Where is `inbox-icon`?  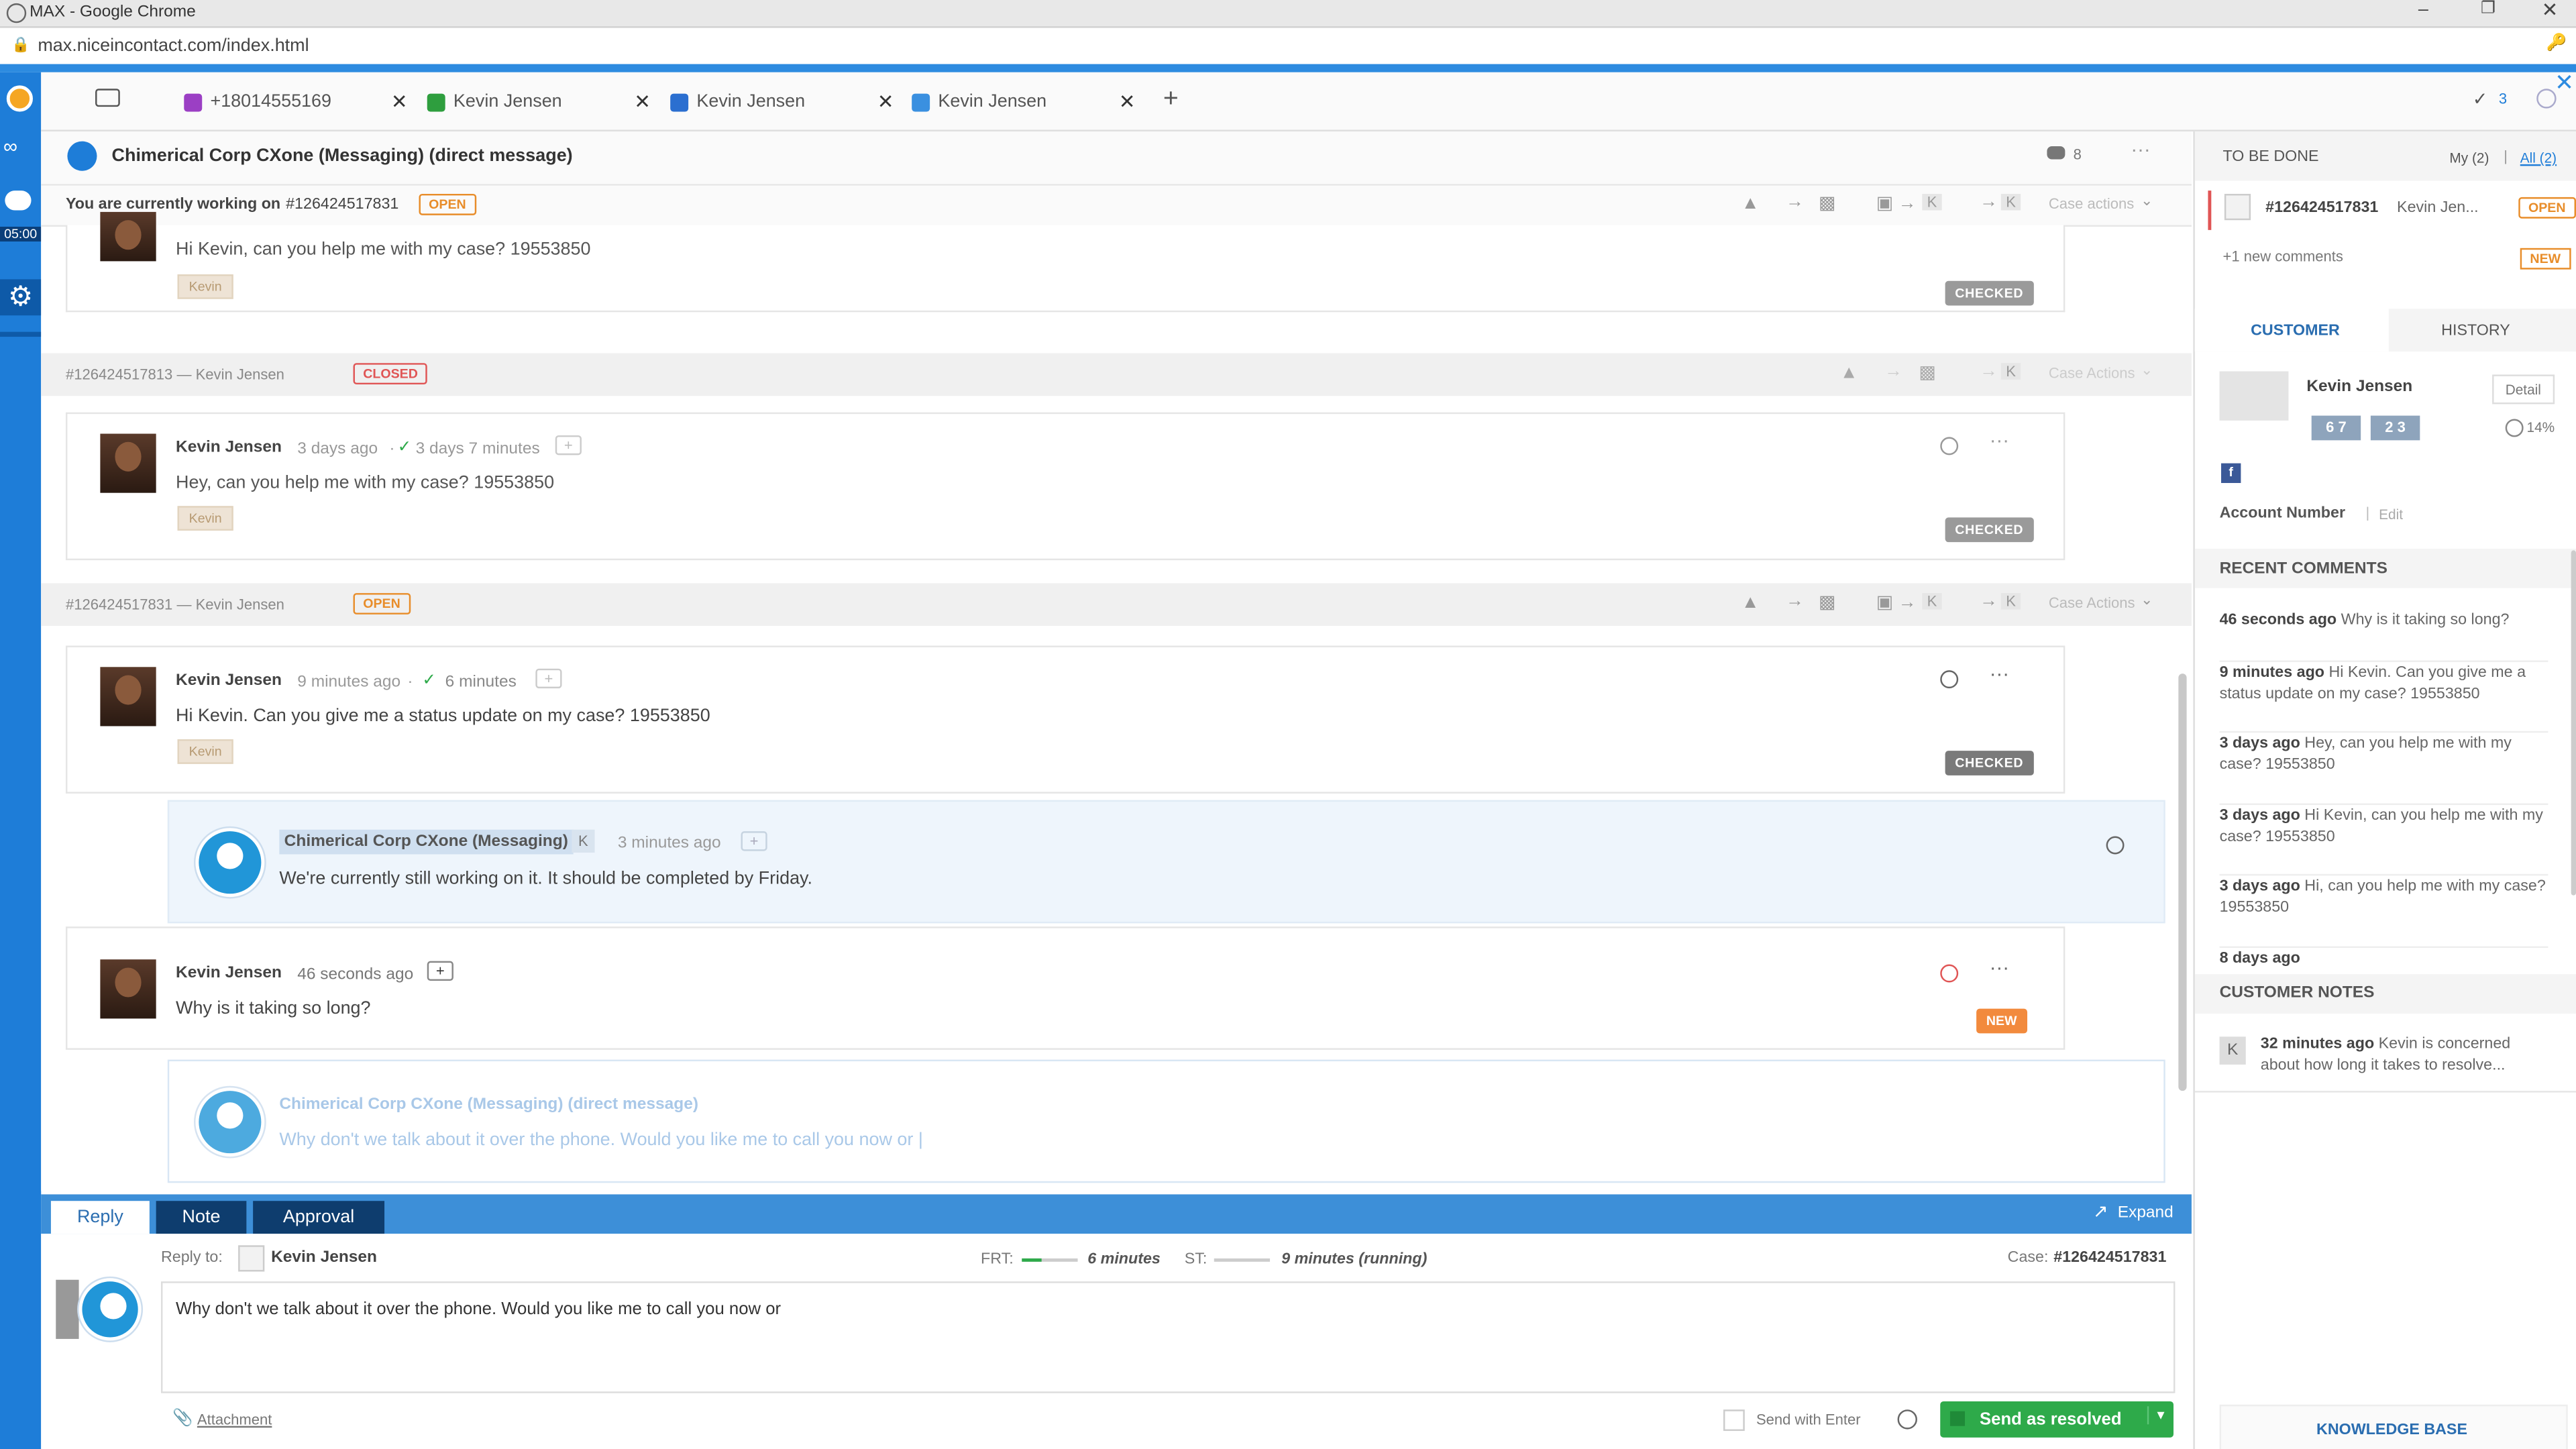
inbox-icon is located at coordinates (107, 98).